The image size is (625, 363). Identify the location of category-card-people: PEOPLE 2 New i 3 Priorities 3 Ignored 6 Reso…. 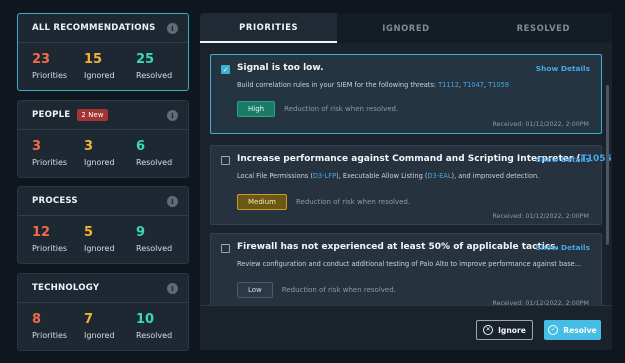
(103, 139).